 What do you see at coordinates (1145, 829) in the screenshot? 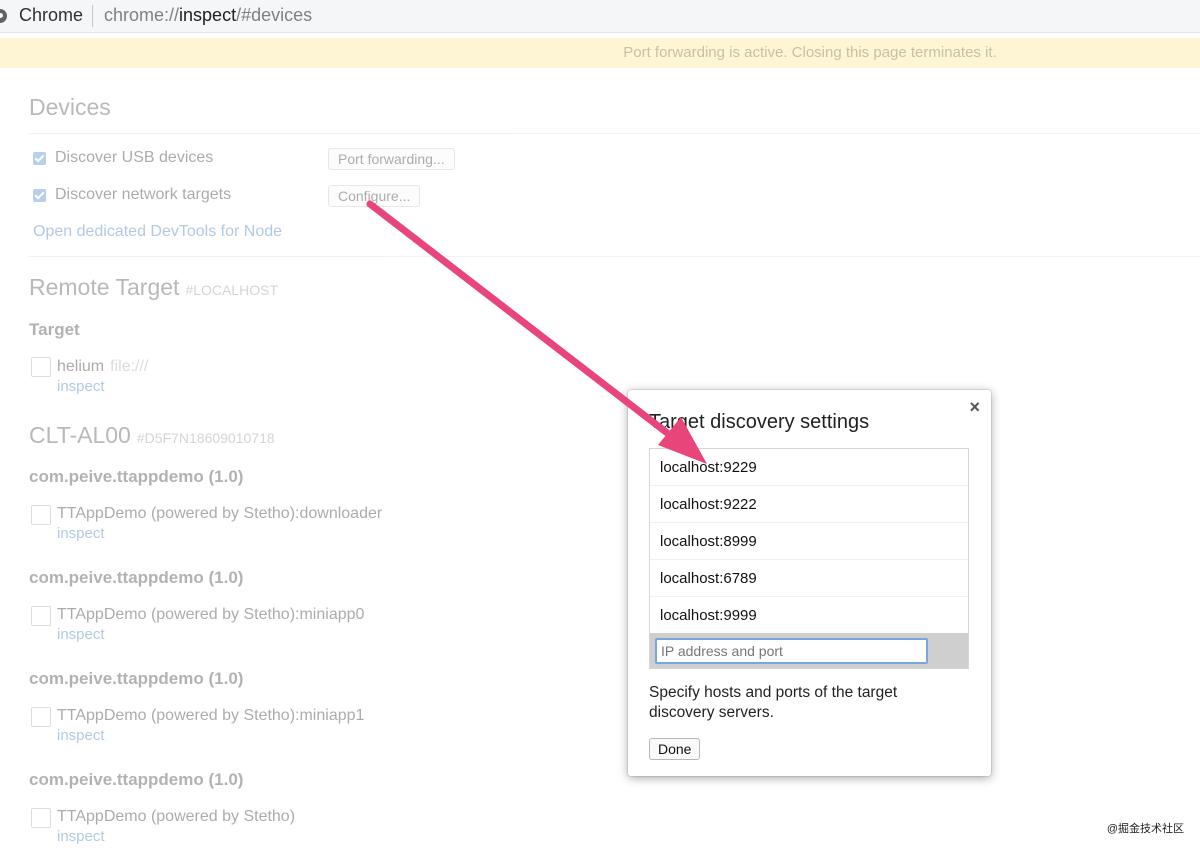
I see `watermark: @掘金技术社区` at bounding box center [1145, 829].